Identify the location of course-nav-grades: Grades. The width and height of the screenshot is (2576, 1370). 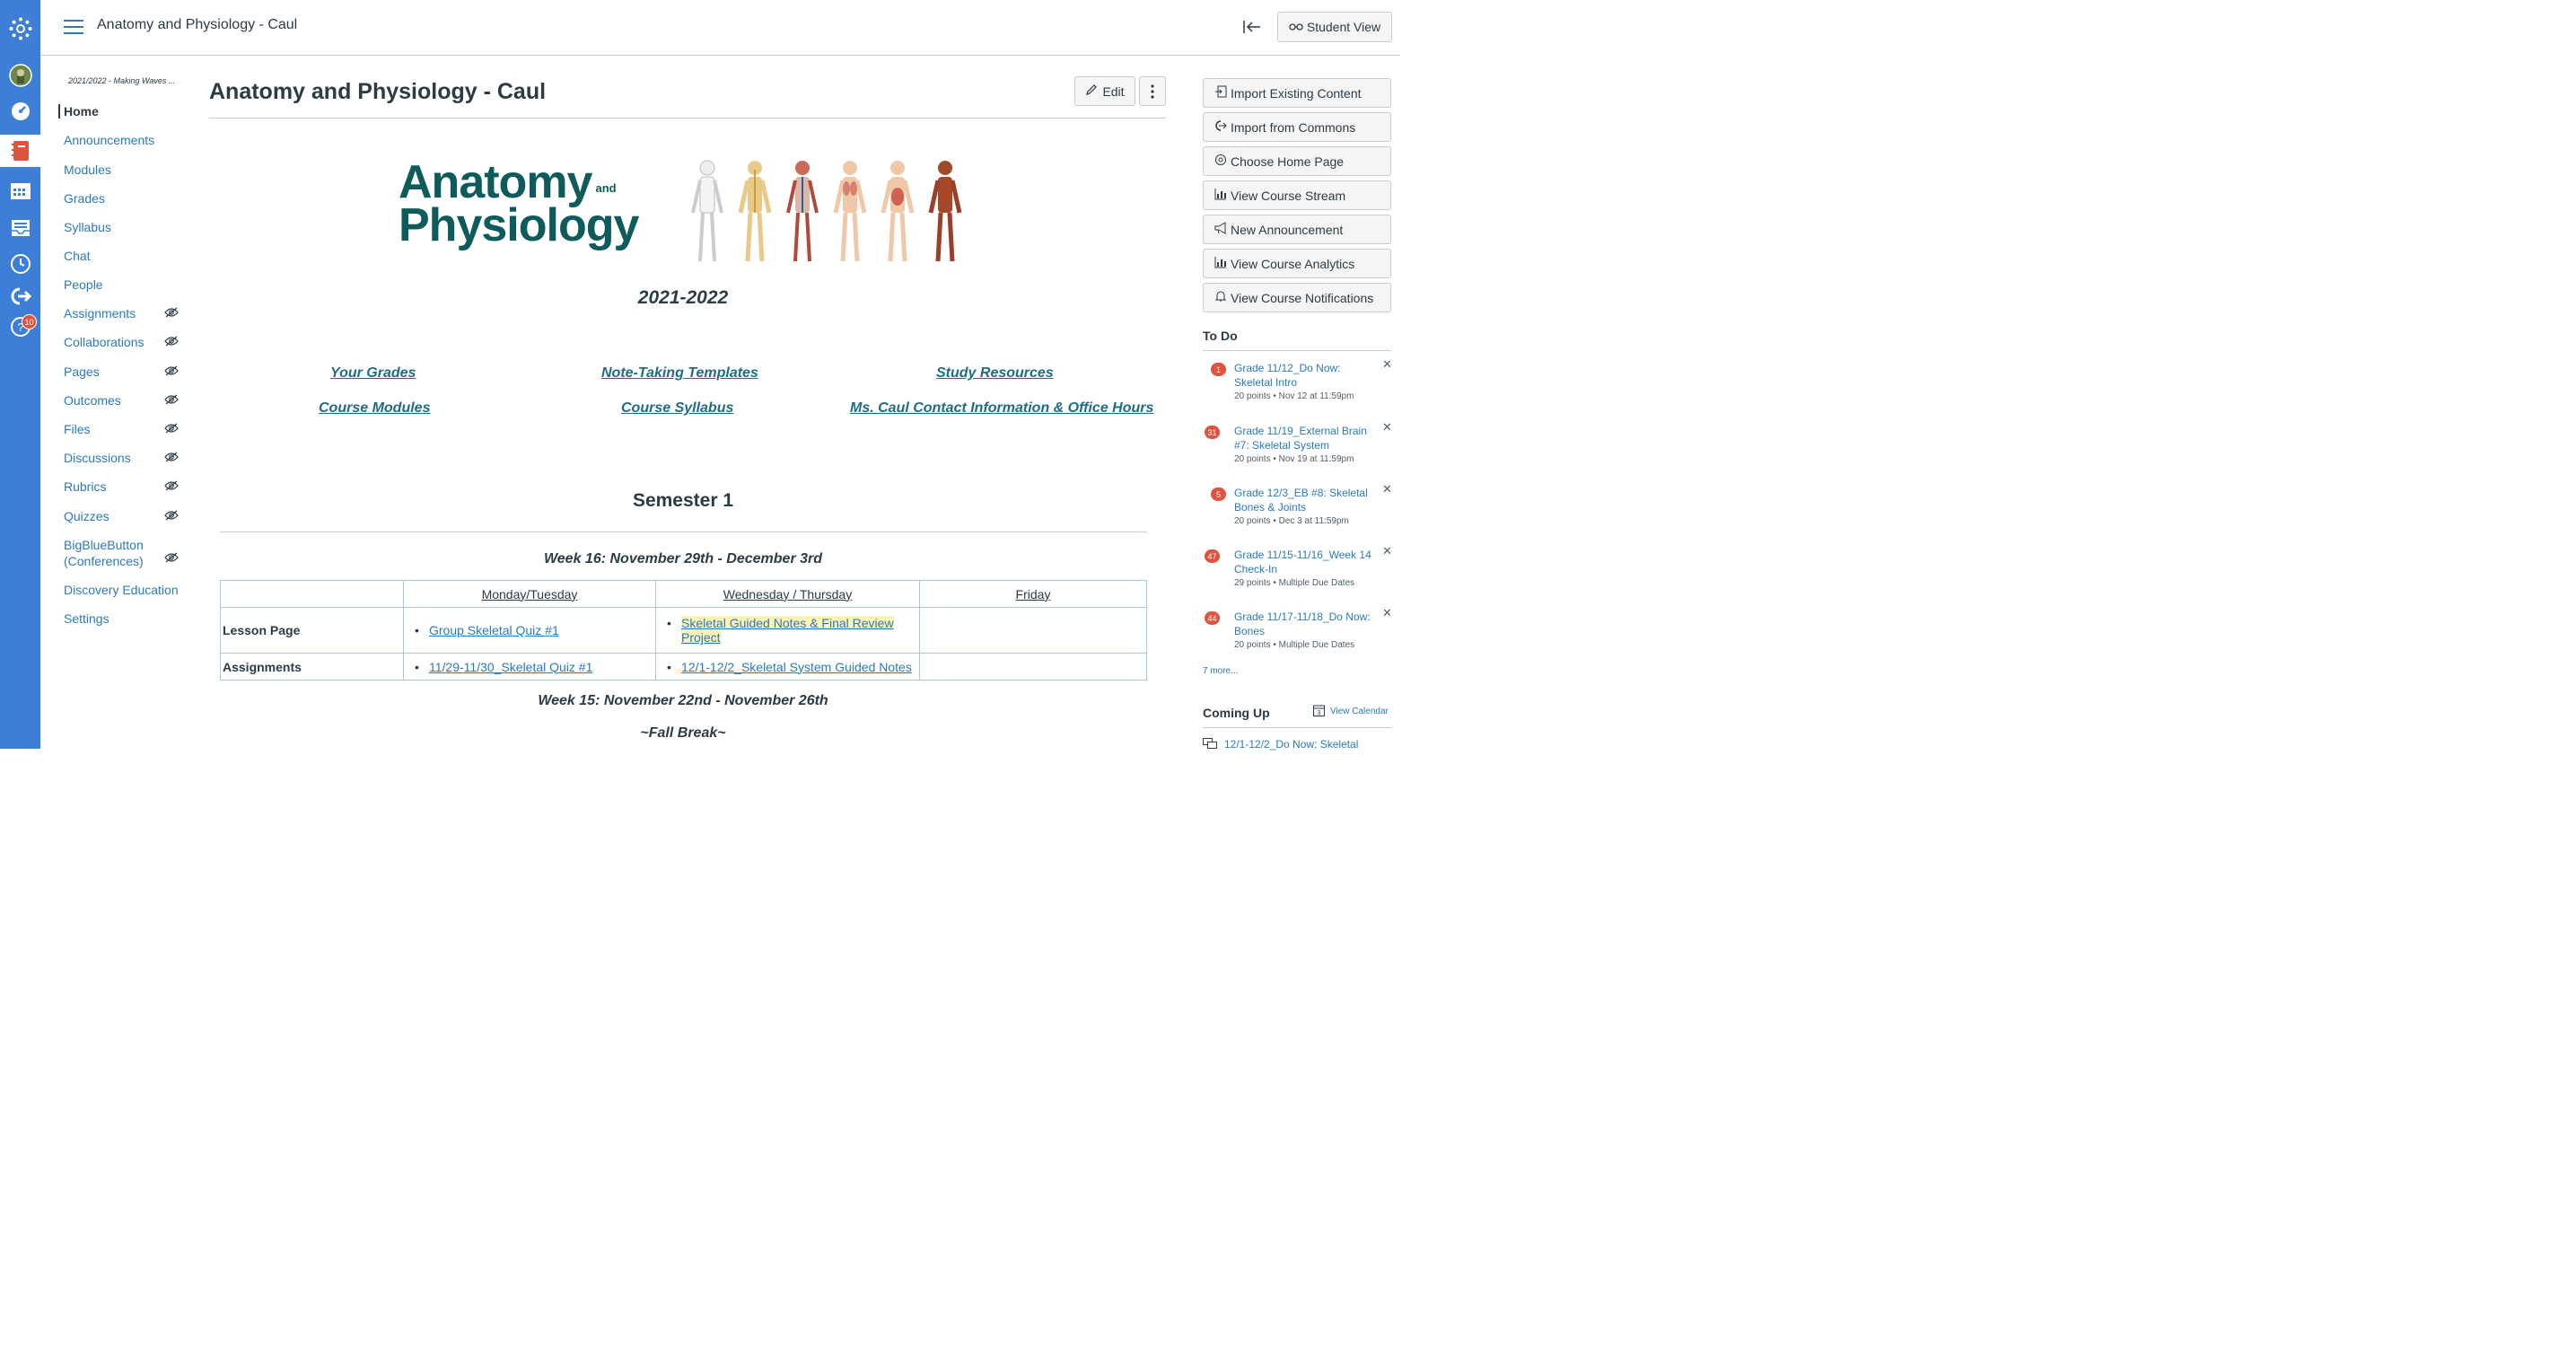
(81, 198).